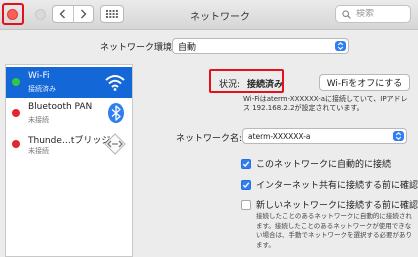 The width and height of the screenshot is (418, 257). Describe the element at coordinates (337, 206) in the screenshot. I see `checkbox-label: 新しいネットワークに接続する前に確認` at that location.